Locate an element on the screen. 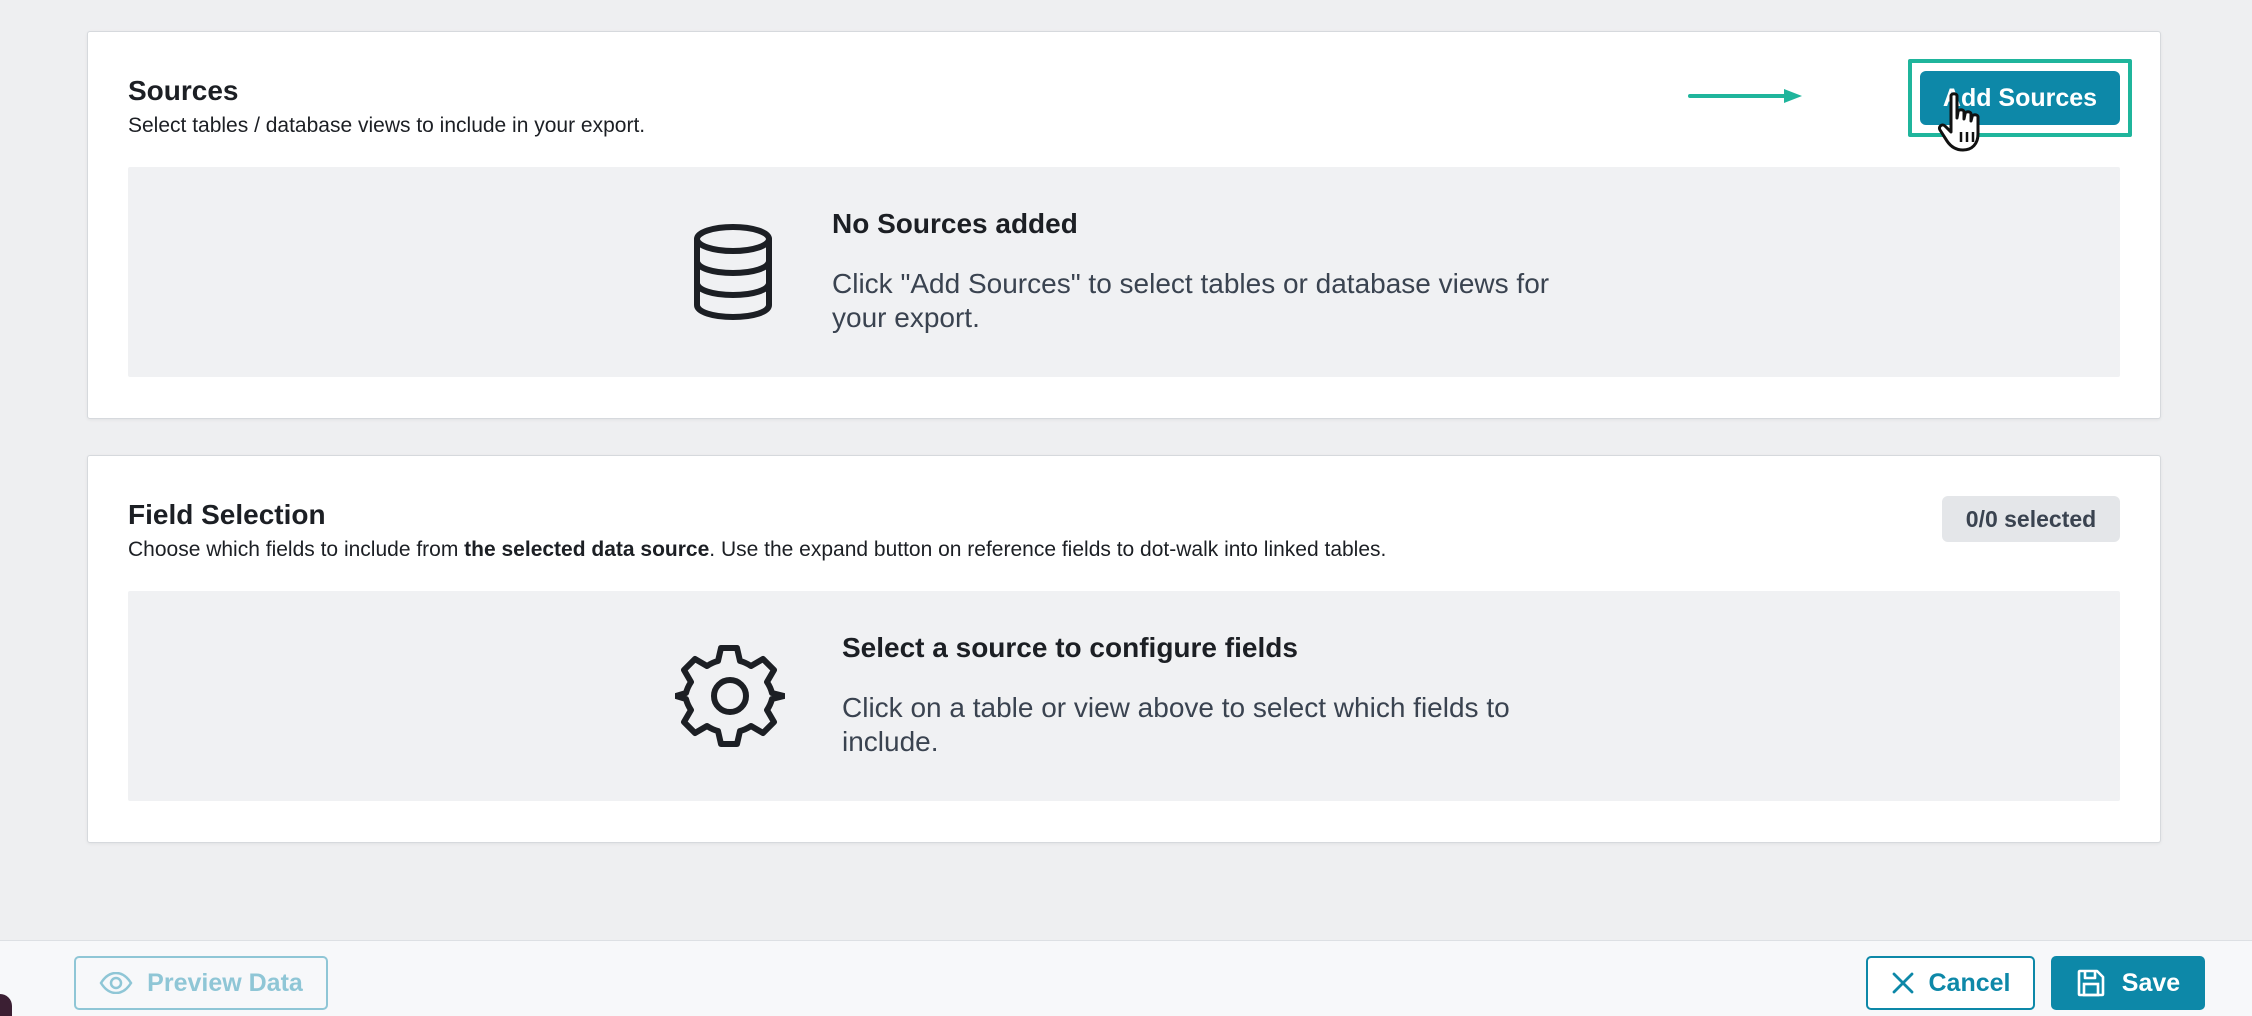  preview-data-button: Preview Data is located at coordinates (201, 983).